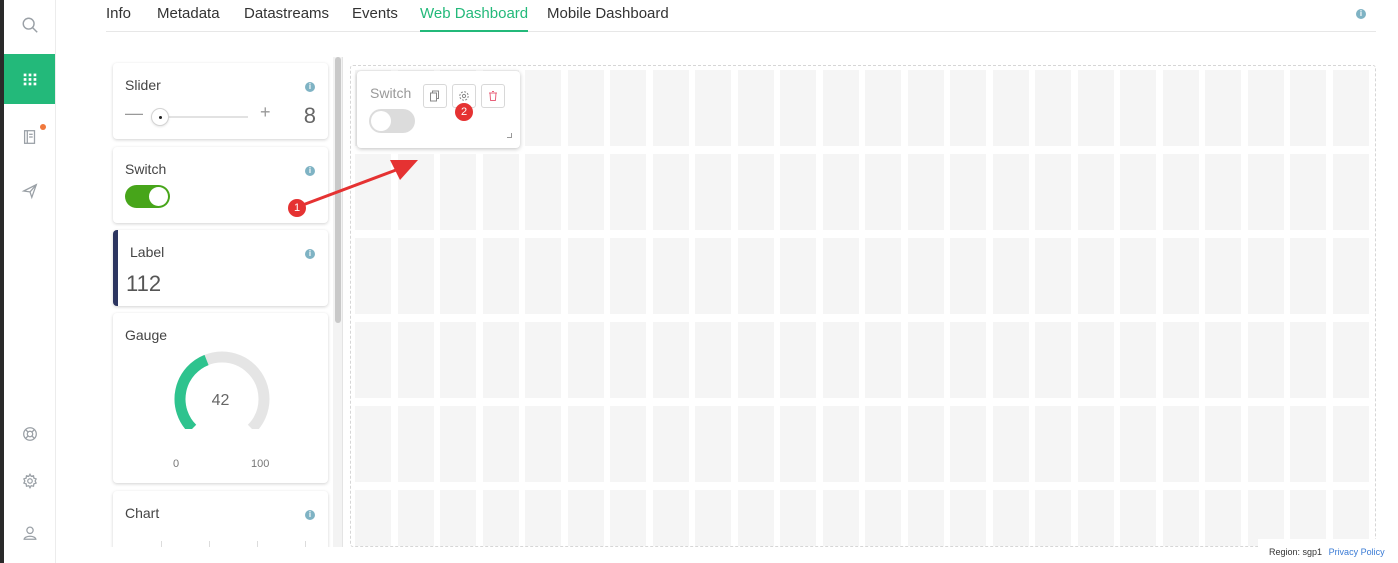 The height and width of the screenshot is (563, 1398). I want to click on plus-icon: +, so click(265, 112).